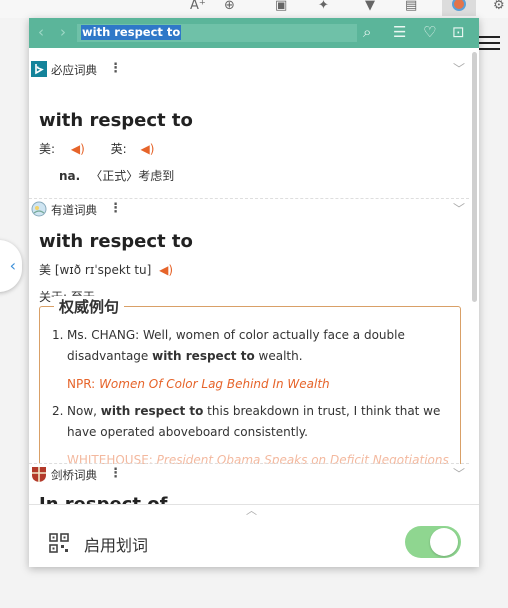 The image size is (508, 608). What do you see at coordinates (84, 411) in the screenshot?
I see `example-text: Now,` at bounding box center [84, 411].